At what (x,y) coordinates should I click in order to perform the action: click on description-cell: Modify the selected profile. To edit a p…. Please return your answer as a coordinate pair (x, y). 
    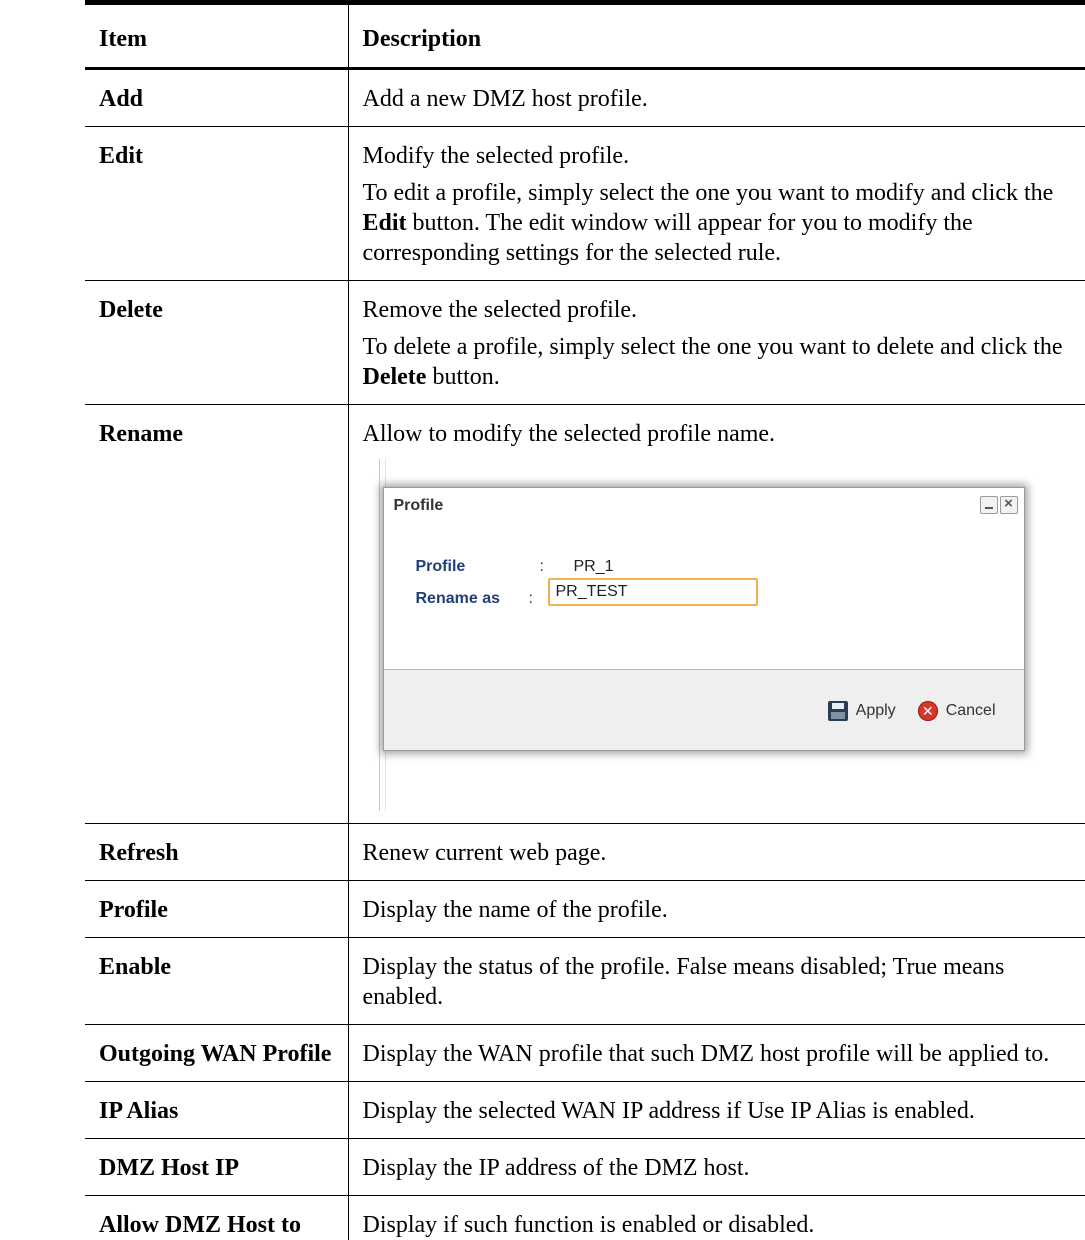
    Looking at the image, I should click on (716, 204).